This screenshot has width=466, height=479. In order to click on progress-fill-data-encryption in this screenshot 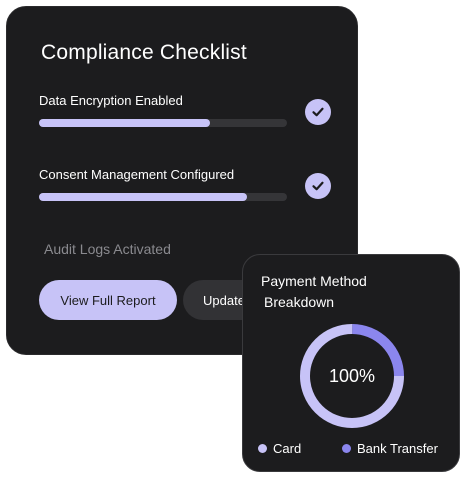, I will do `click(125, 123)`.